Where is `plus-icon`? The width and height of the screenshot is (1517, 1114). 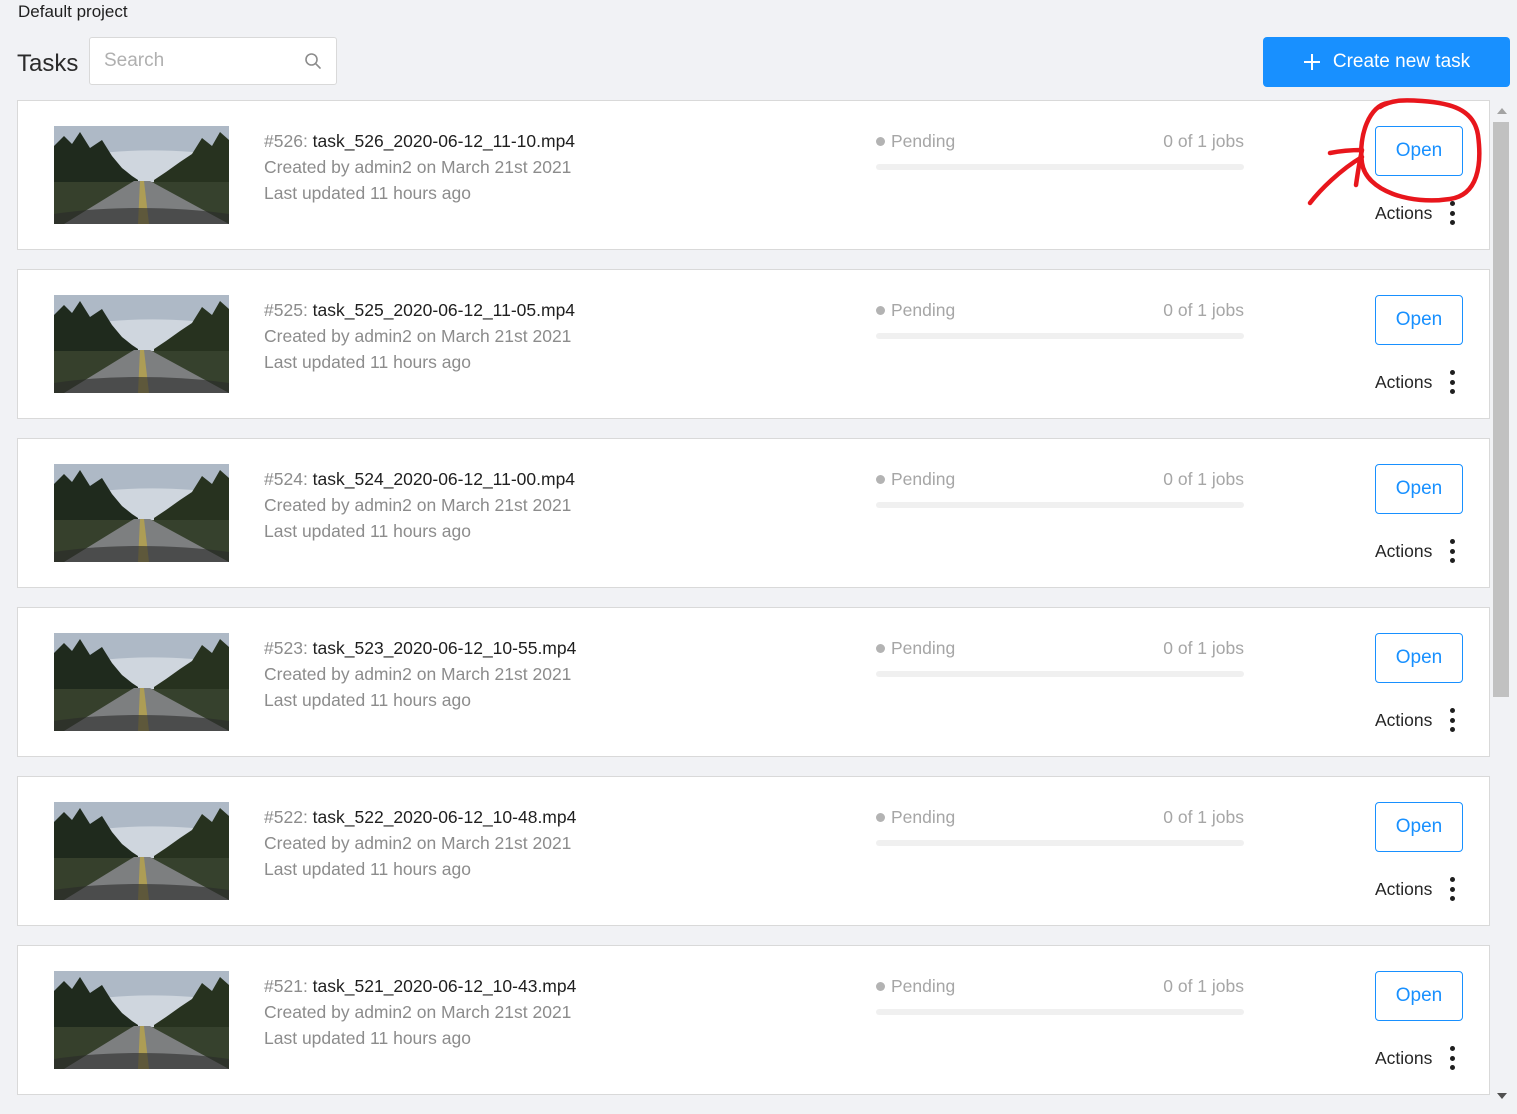
plus-icon is located at coordinates (1311, 62).